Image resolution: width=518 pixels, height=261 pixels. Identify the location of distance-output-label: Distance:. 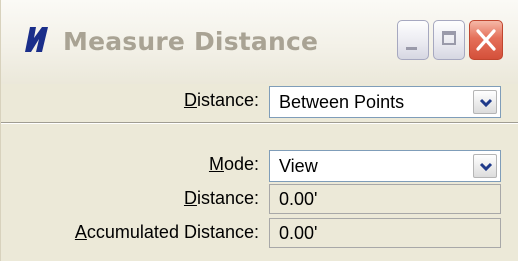
(205, 198).